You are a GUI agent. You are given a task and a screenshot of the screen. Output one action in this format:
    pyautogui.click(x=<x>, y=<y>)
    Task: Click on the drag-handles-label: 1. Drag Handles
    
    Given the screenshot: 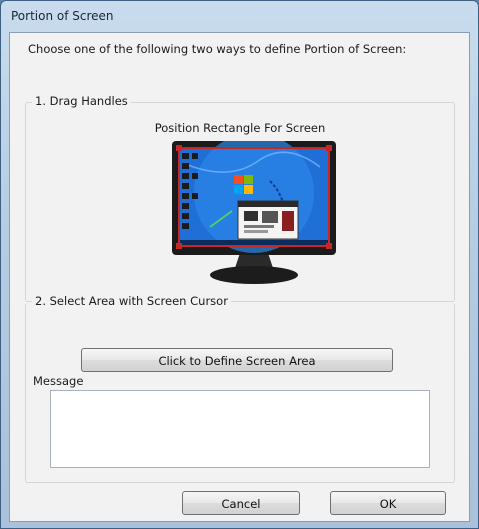 What is the action you would take?
    pyautogui.click(x=81, y=101)
    